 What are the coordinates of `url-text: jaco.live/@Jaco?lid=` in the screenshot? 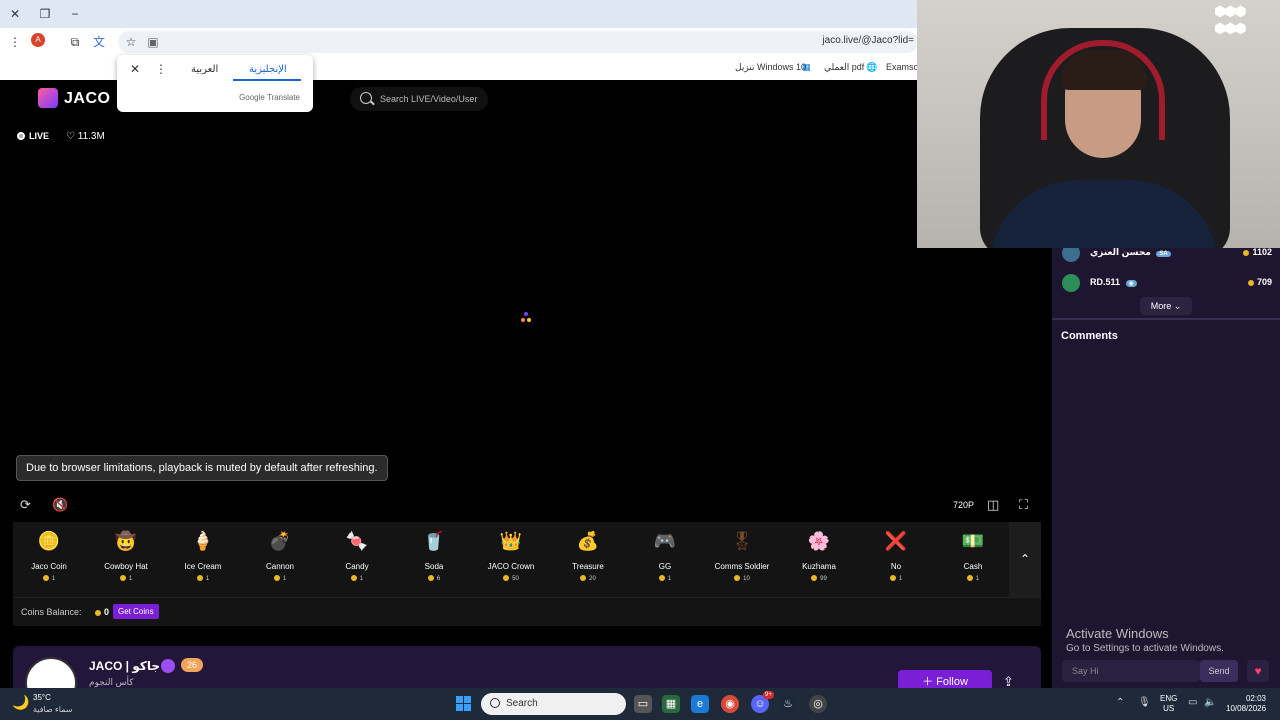 It's located at (868, 40).